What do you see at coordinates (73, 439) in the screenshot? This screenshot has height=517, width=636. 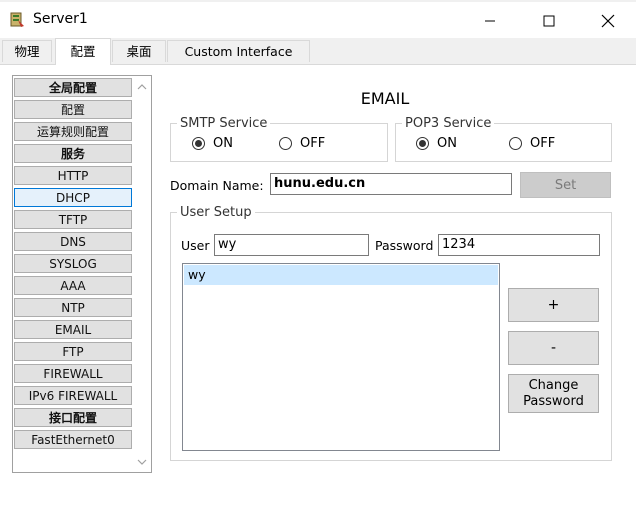 I see `sidebar-item-fastethernet0: FastEthernet0` at bounding box center [73, 439].